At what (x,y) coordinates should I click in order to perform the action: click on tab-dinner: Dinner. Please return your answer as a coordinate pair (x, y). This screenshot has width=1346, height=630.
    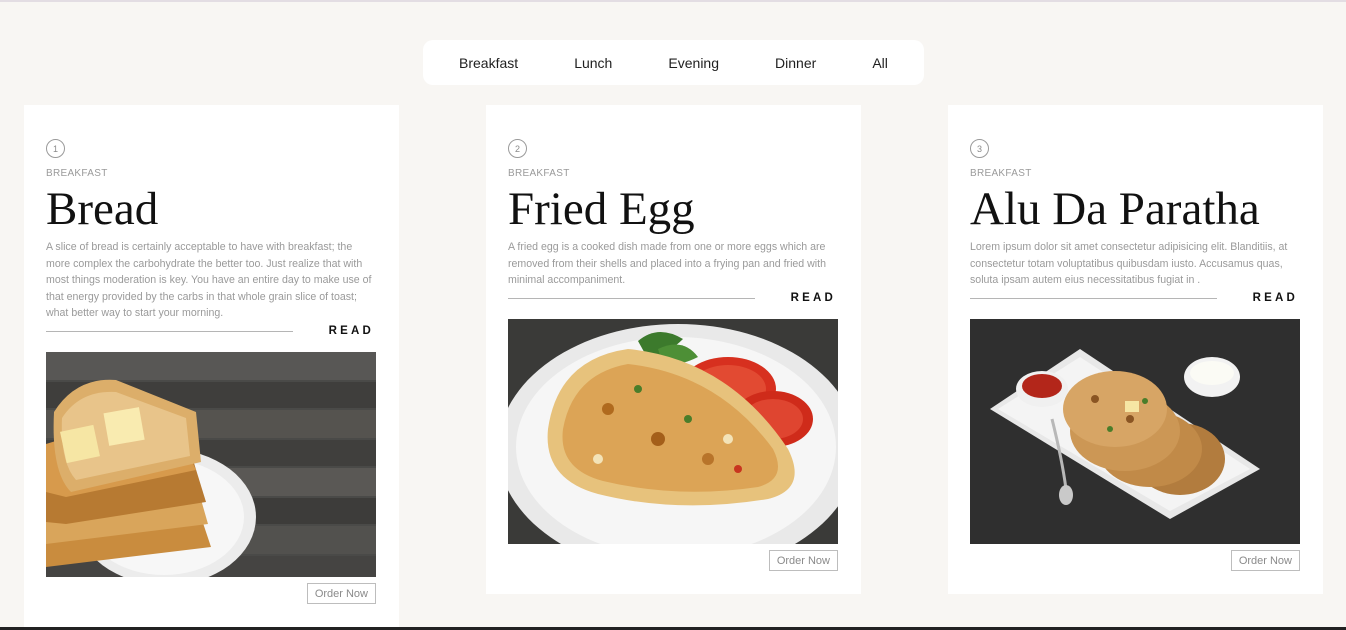
    Looking at the image, I should click on (795, 63).